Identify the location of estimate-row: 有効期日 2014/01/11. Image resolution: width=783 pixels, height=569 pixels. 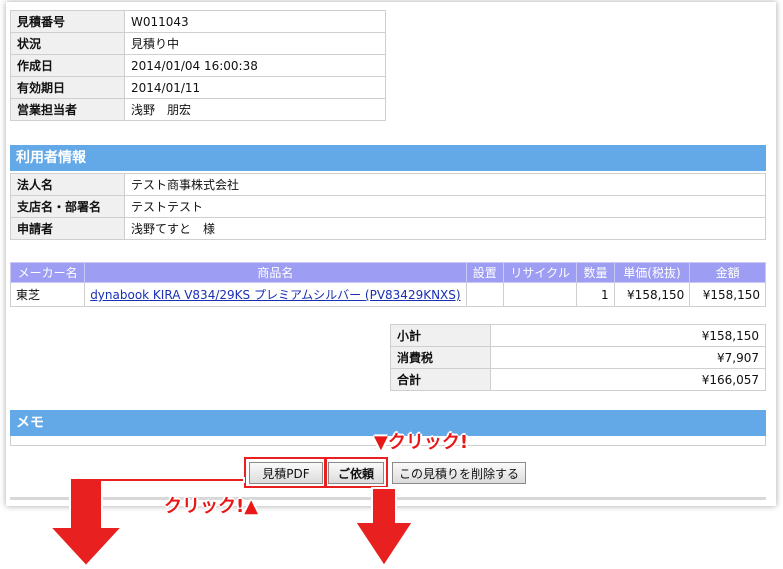
(198, 87).